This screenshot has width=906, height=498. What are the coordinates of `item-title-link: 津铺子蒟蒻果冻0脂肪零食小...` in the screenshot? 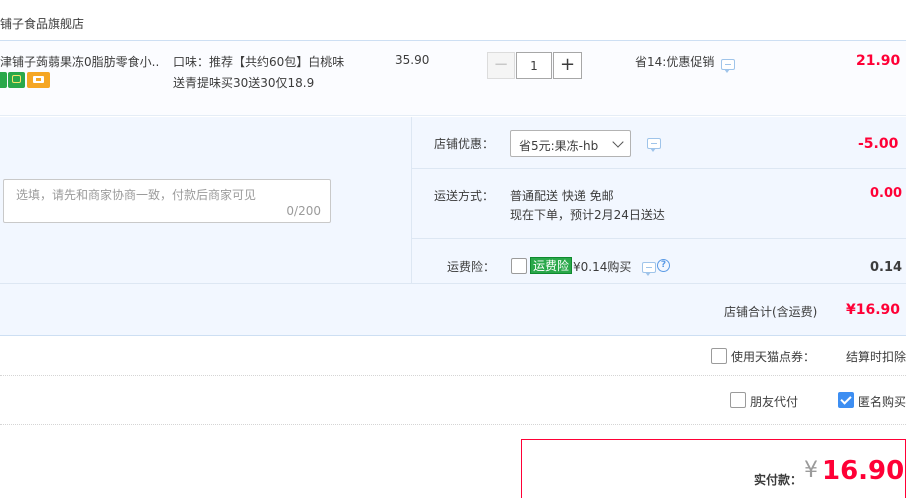 It's located at (80, 61).